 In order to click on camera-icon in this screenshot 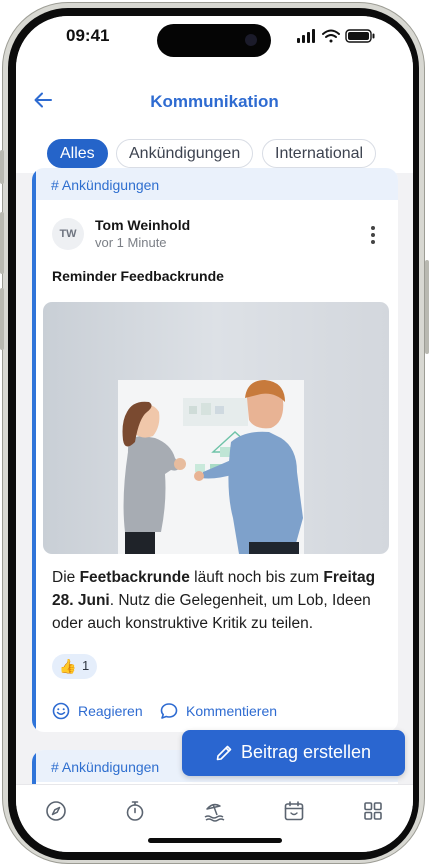, I will do `click(251, 40)`.